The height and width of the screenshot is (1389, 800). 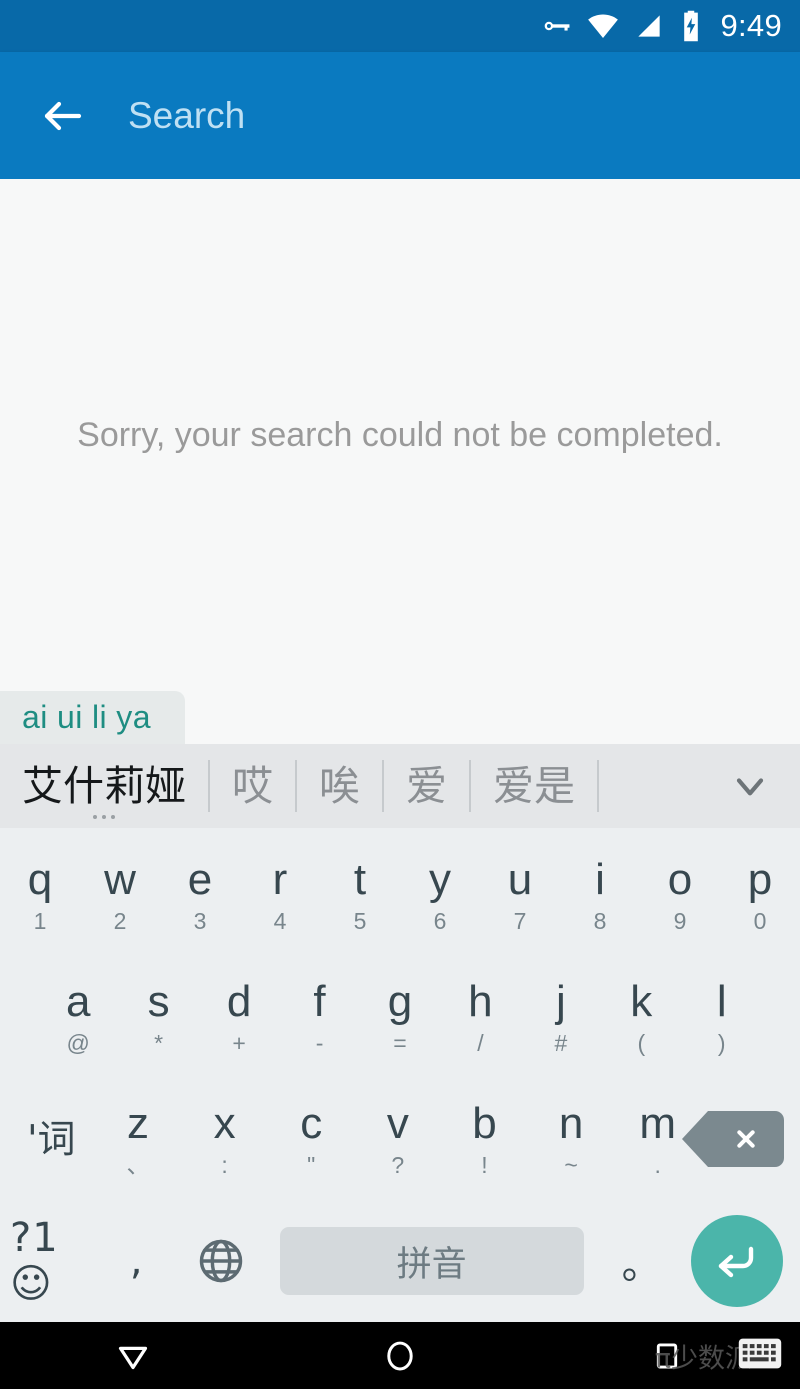 I want to click on key-comma: ,, so click(x=137, y=1261).